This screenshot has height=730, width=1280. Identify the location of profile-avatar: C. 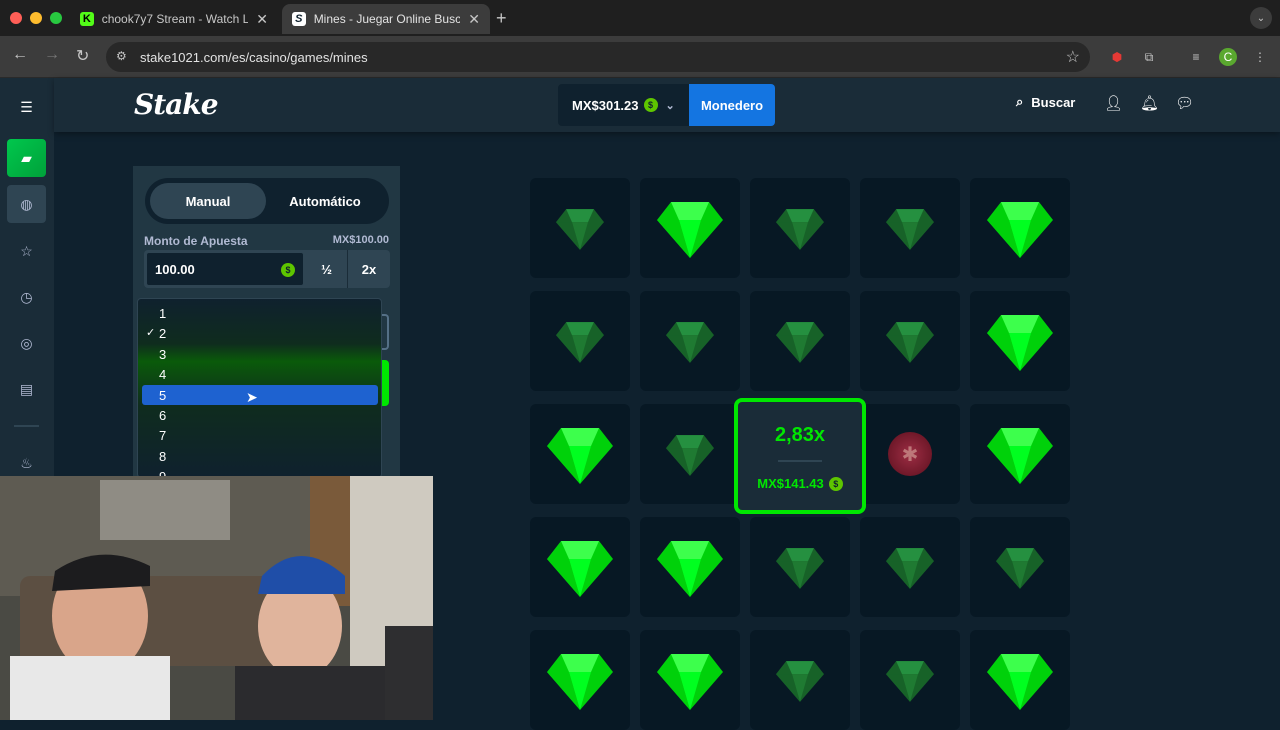
(1228, 57).